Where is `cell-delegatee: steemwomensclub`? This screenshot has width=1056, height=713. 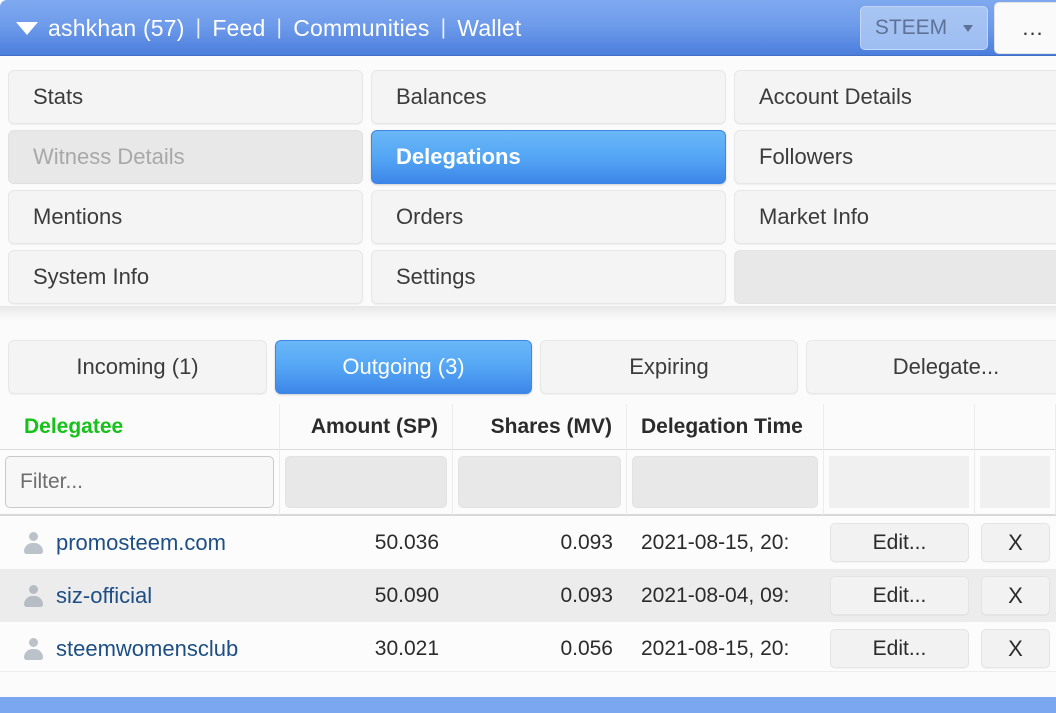
cell-delegatee: steemwomensclub is located at coordinates (140, 648).